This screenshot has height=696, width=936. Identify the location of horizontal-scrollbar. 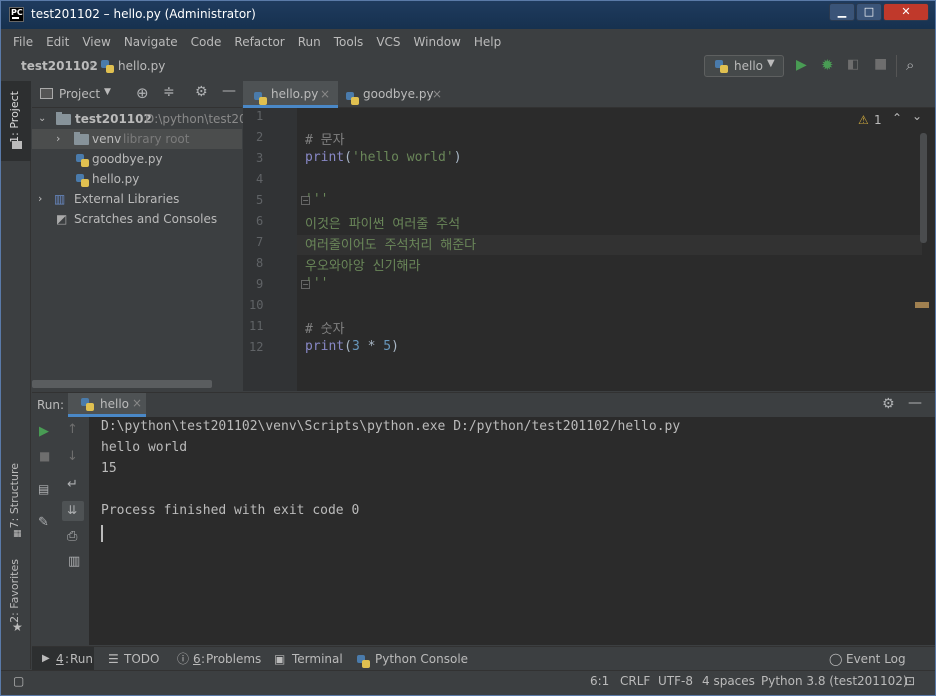
(122, 384).